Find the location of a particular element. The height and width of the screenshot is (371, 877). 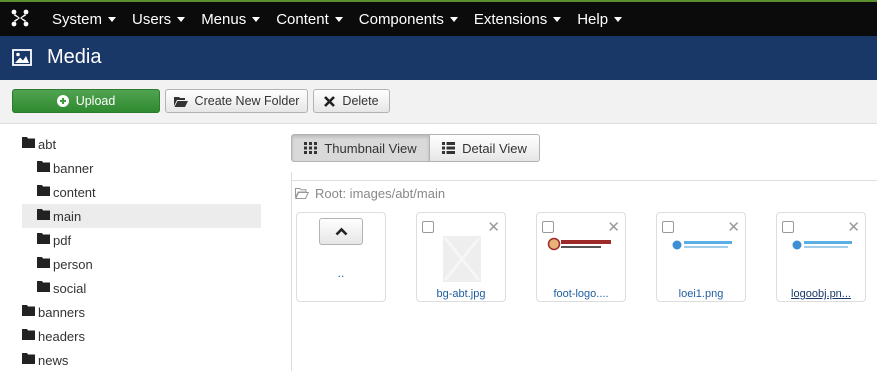

file-name: loei1.png is located at coordinates (701, 294).